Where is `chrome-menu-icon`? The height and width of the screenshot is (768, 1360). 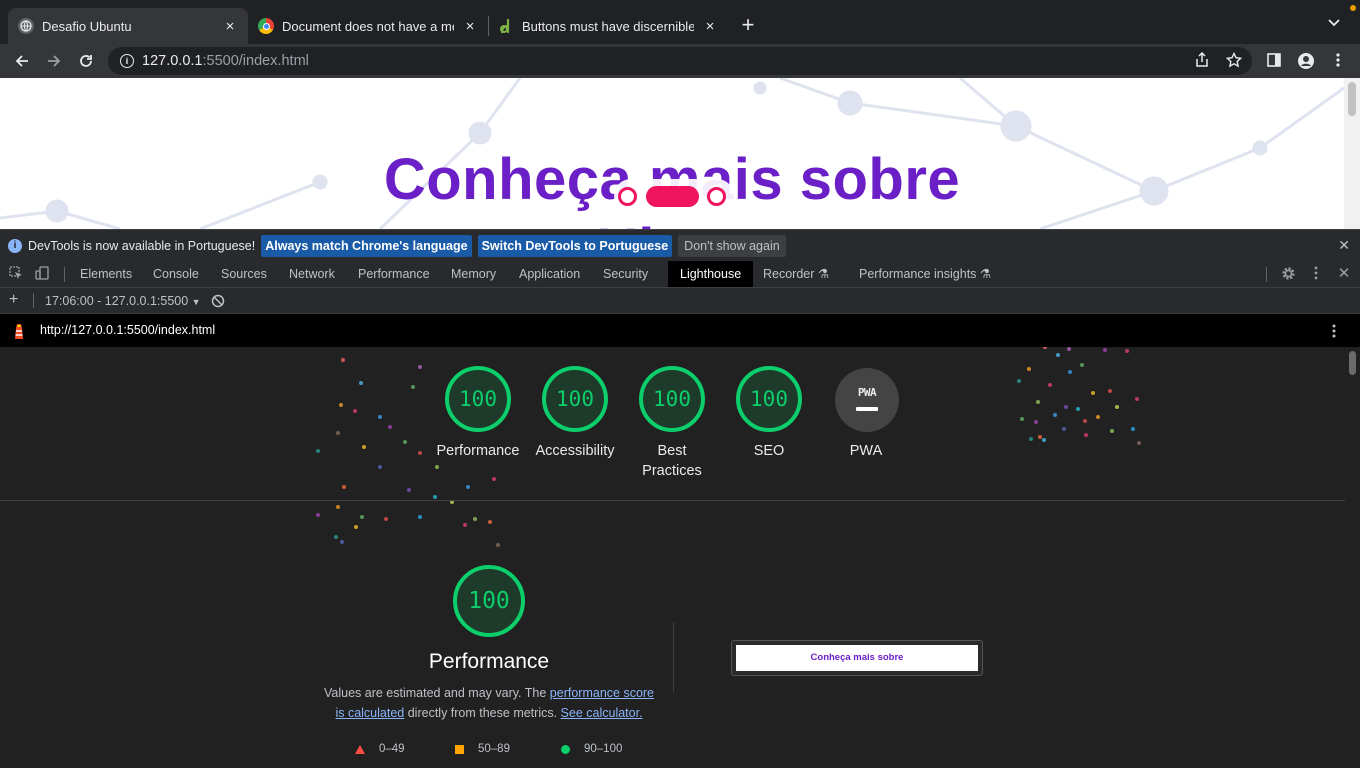 chrome-menu-icon is located at coordinates (1338, 61).